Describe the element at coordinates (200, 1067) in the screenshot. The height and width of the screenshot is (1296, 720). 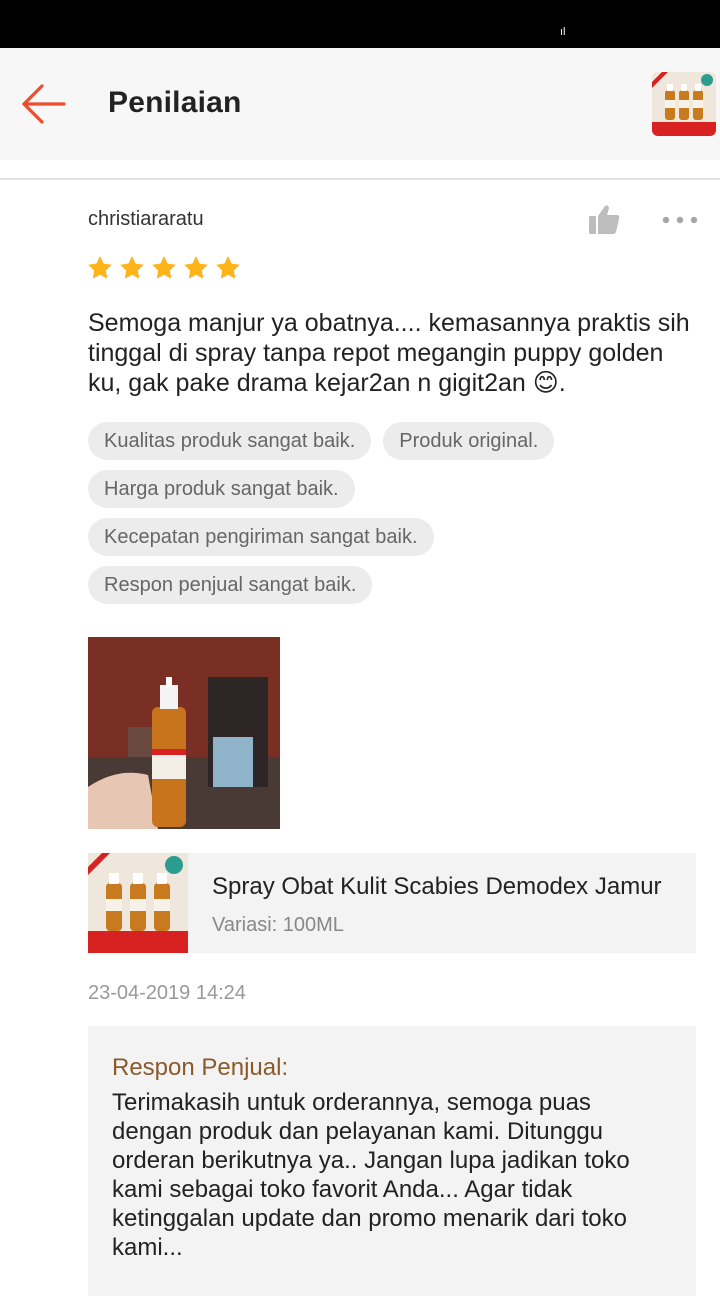
I see `seller-response-label: Respon Penjual:` at that location.